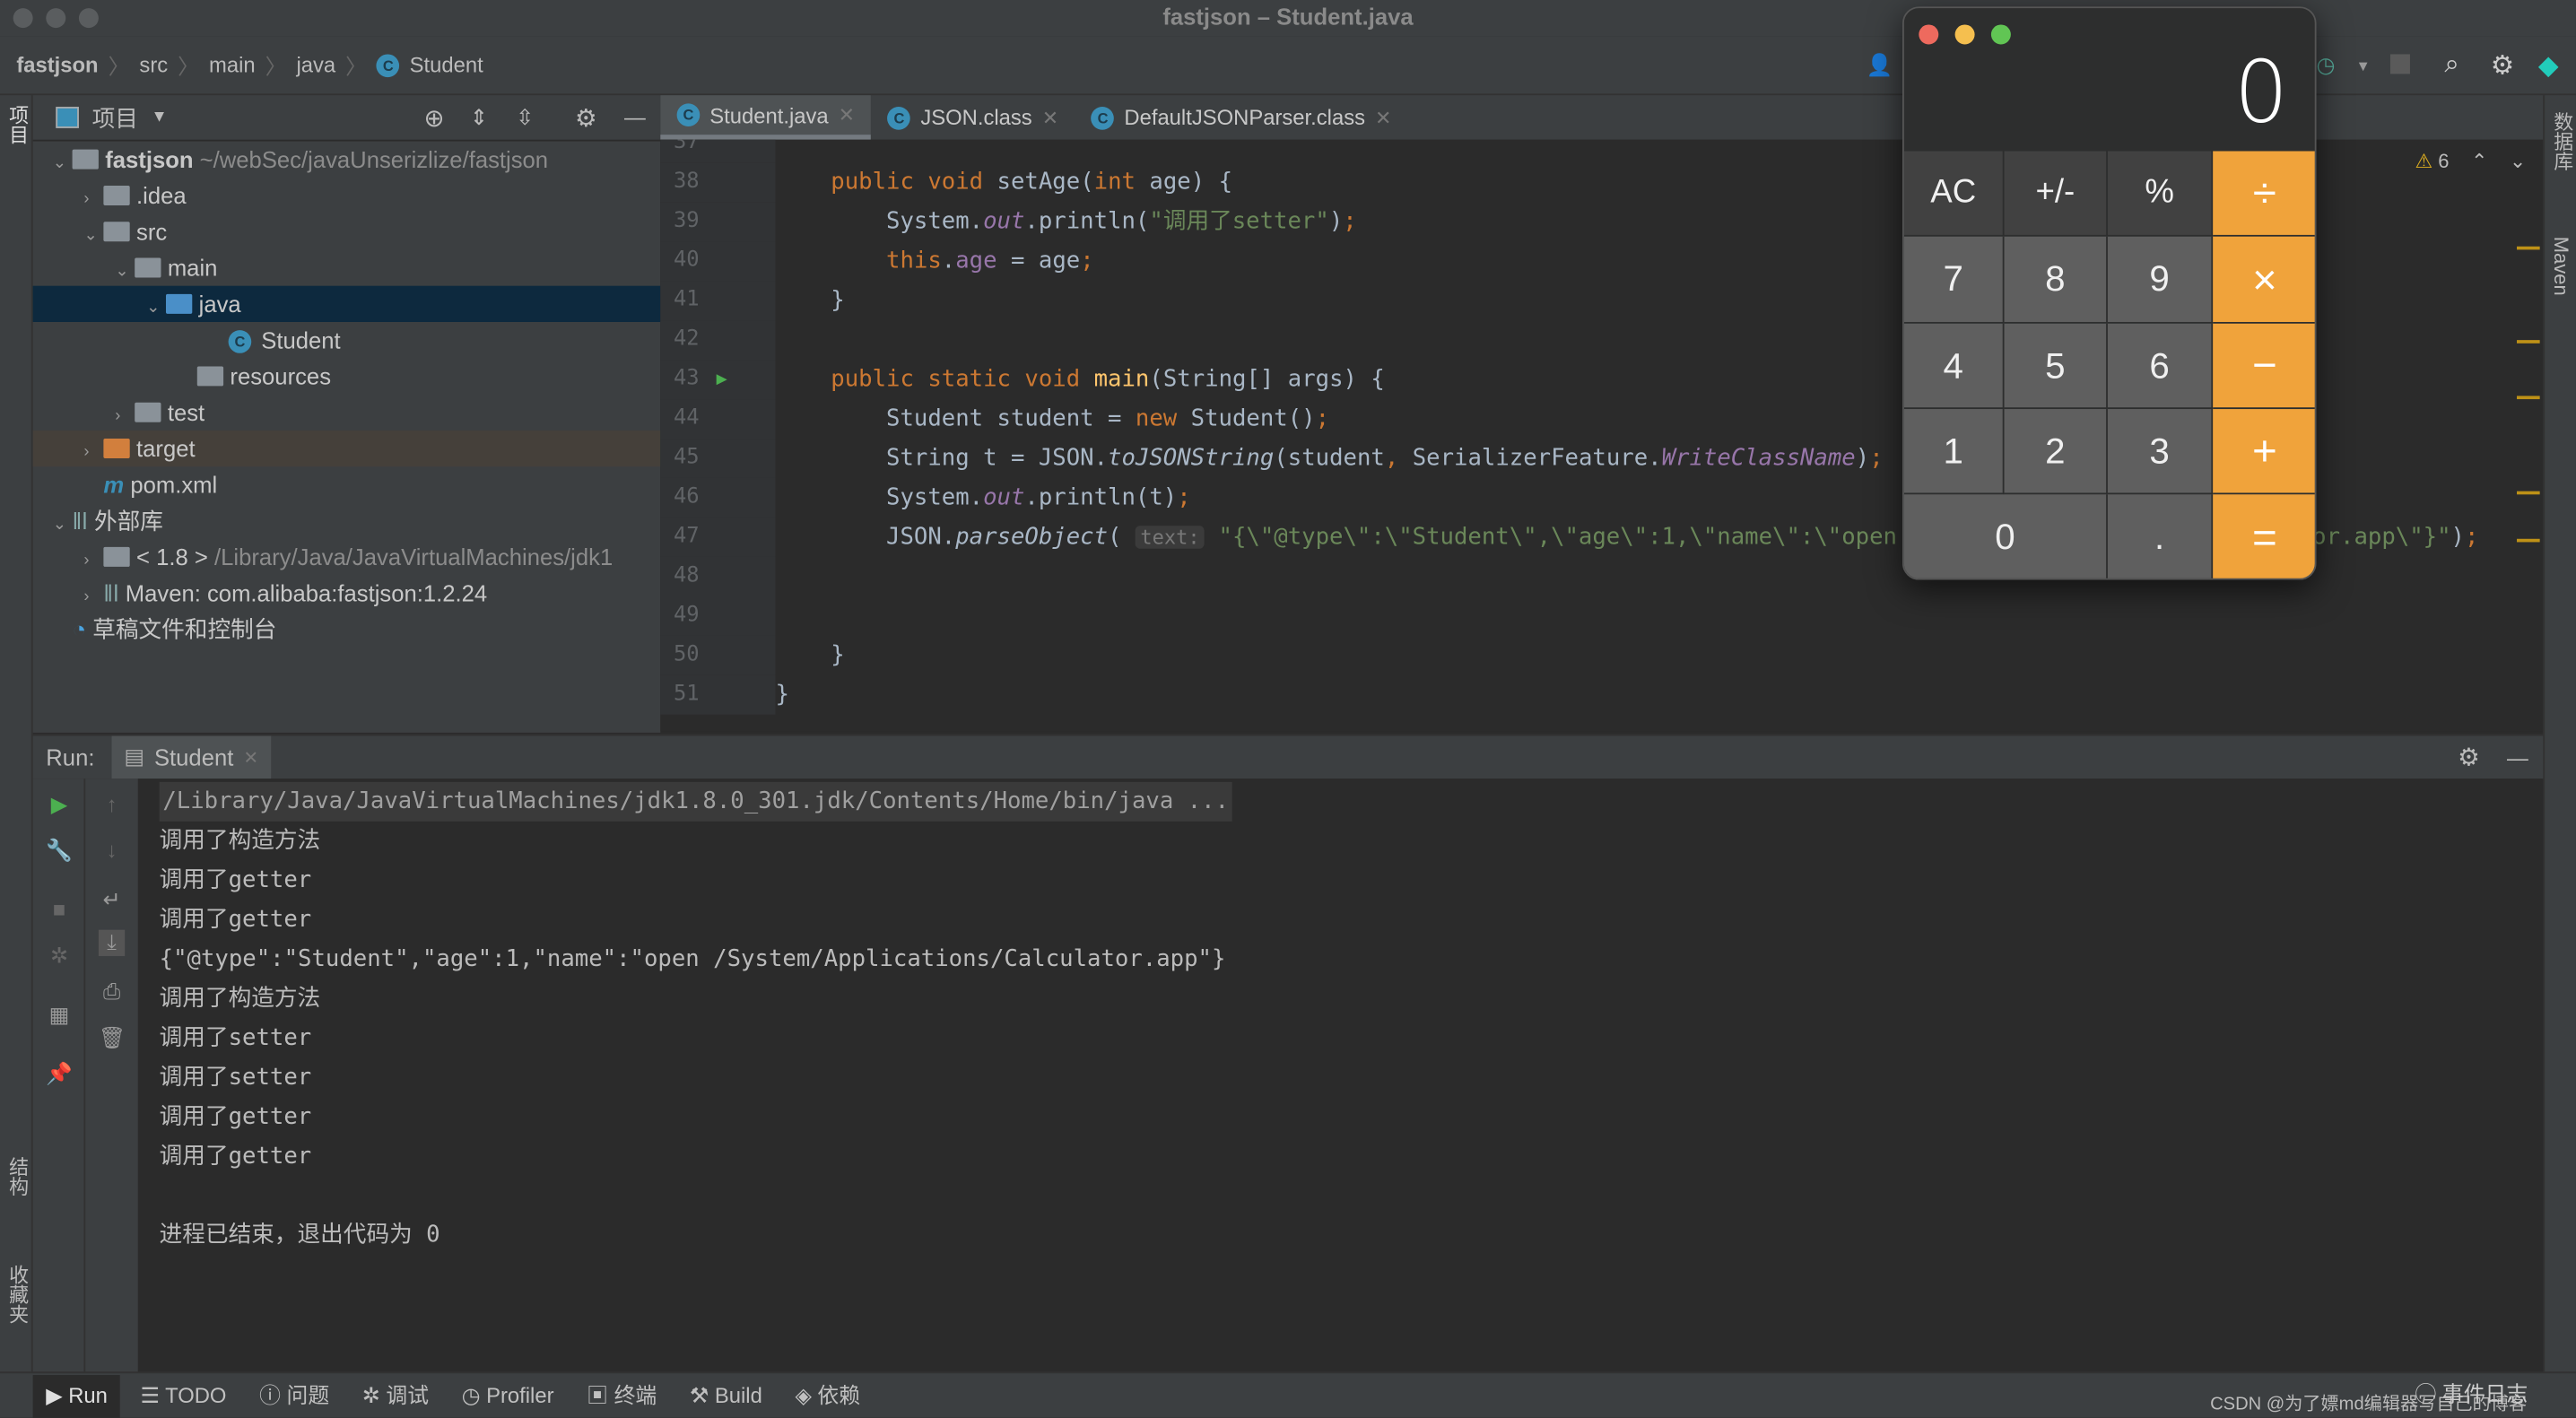 The image size is (2576, 1418). I want to click on stop-icon: ■, so click(59, 910).